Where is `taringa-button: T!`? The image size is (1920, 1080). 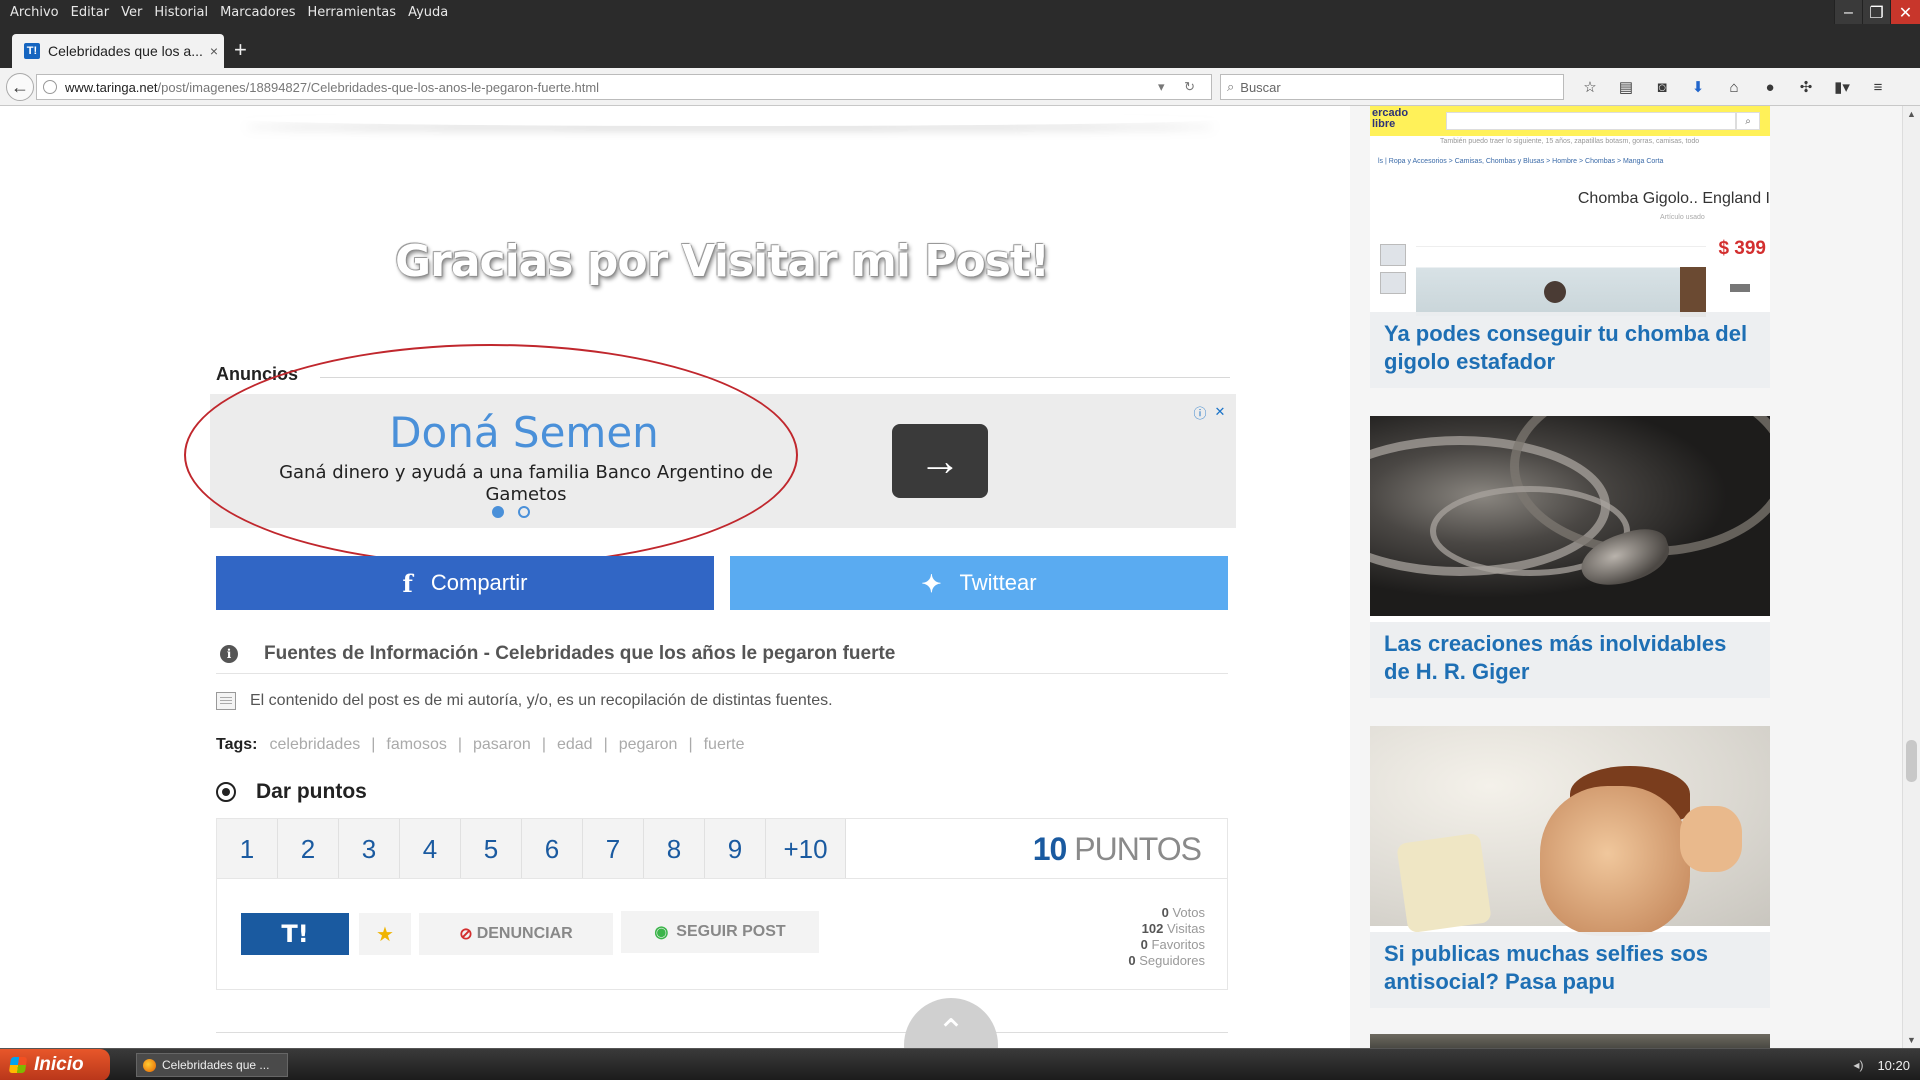 taringa-button: T! is located at coordinates (295, 934).